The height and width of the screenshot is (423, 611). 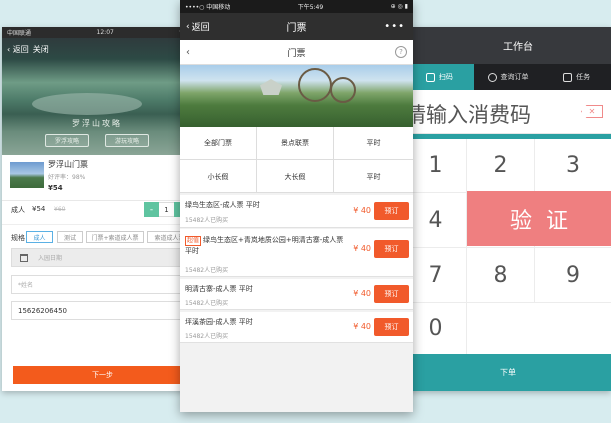 I want to click on key-3: 3, so click(x=573, y=166).